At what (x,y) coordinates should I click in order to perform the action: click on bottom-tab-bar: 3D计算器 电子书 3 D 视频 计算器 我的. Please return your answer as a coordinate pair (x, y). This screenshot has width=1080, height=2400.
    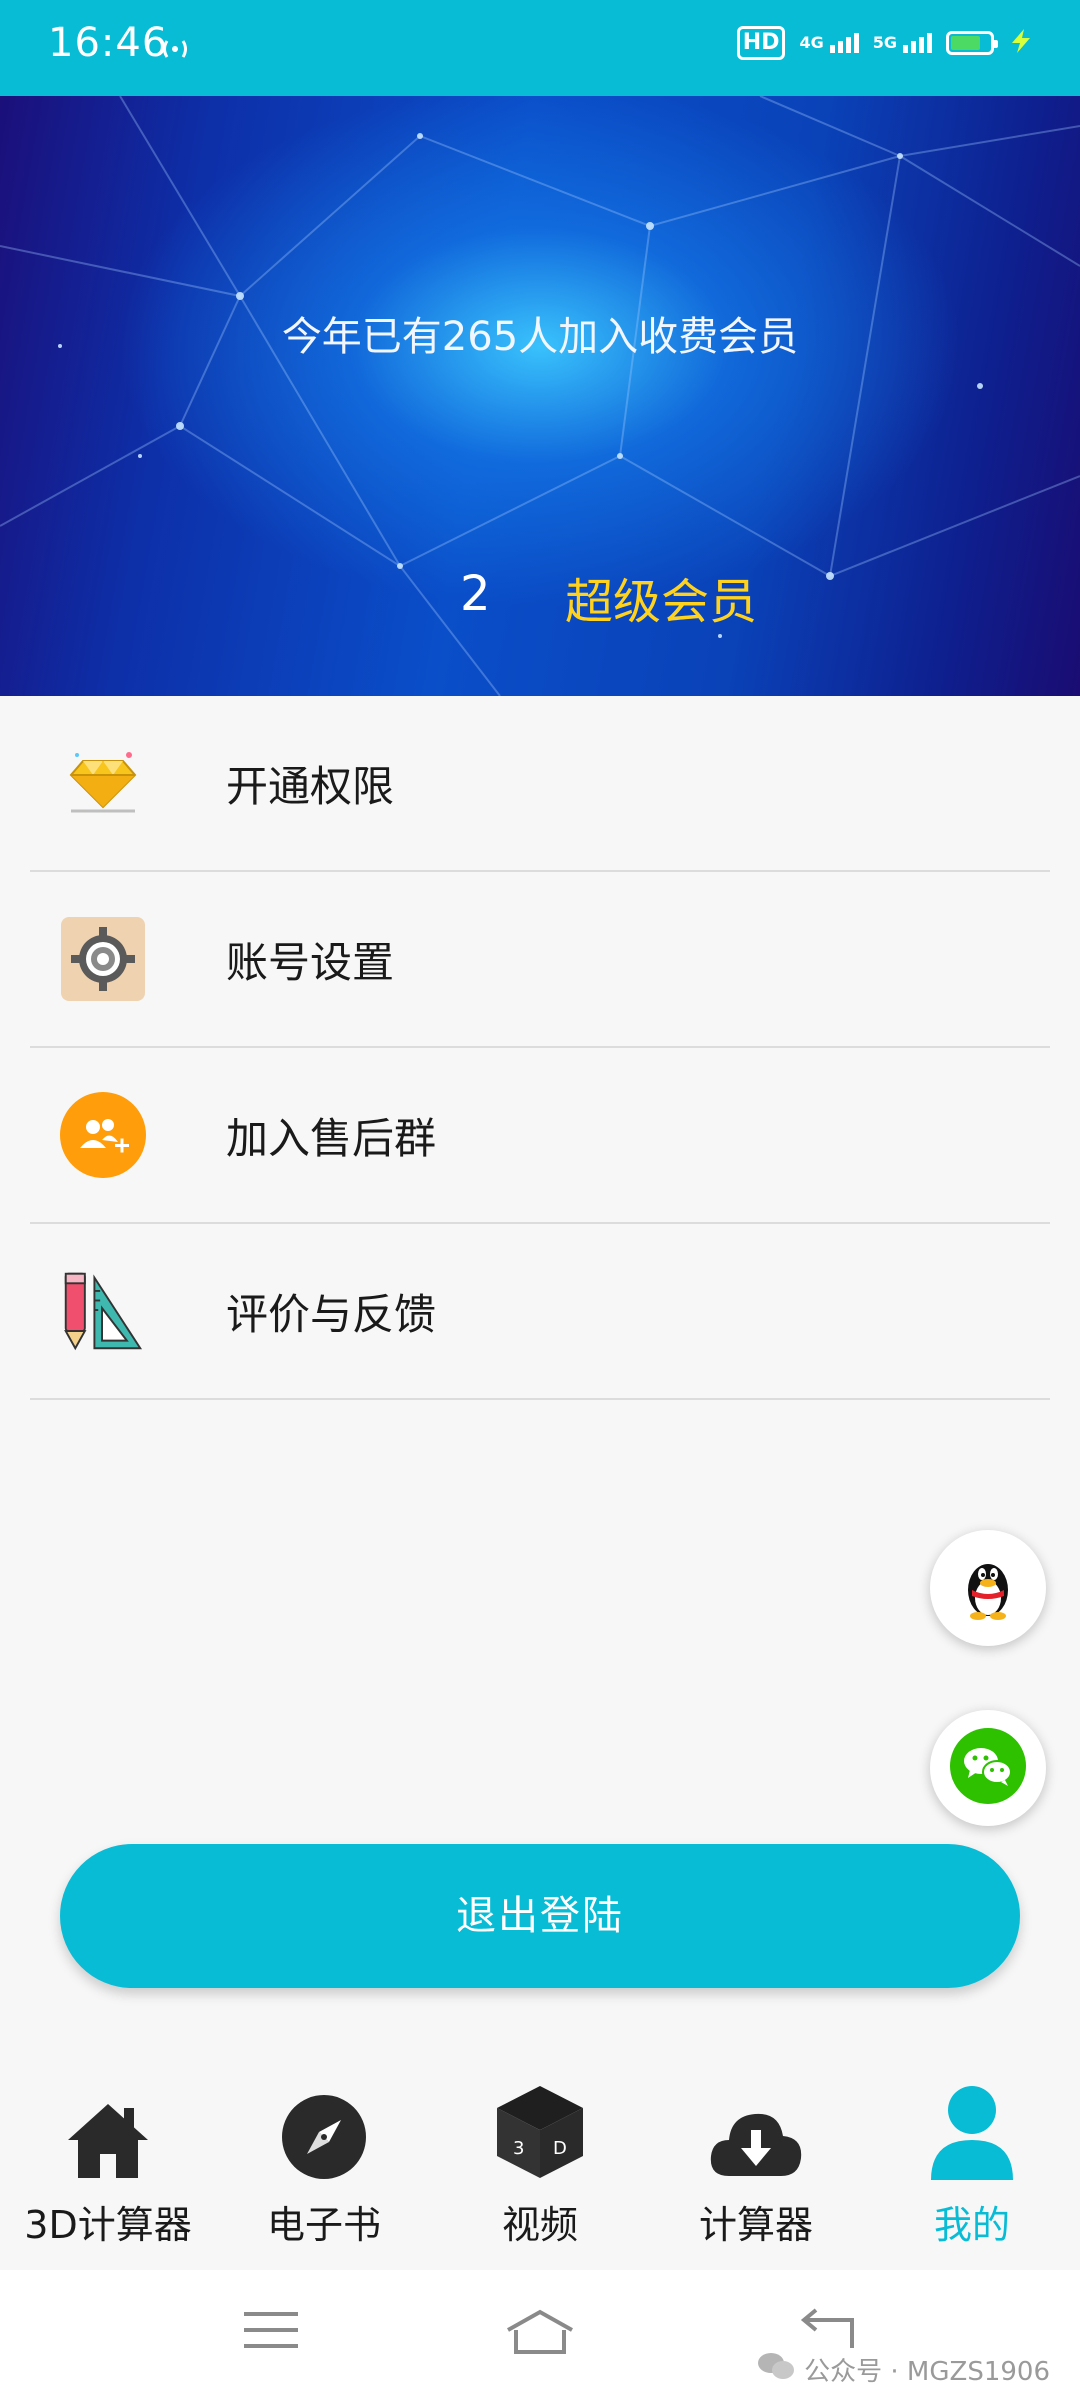
    Looking at the image, I should click on (540, 2170).